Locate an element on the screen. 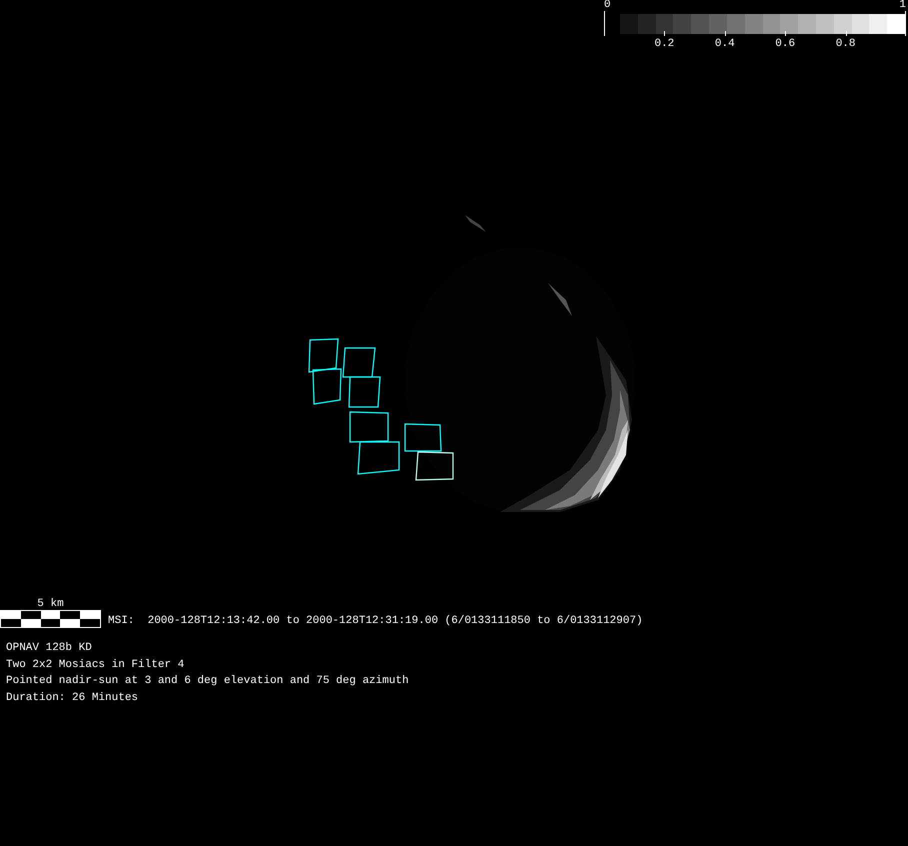  colorbar-min-label: 0 is located at coordinates (607, 5).